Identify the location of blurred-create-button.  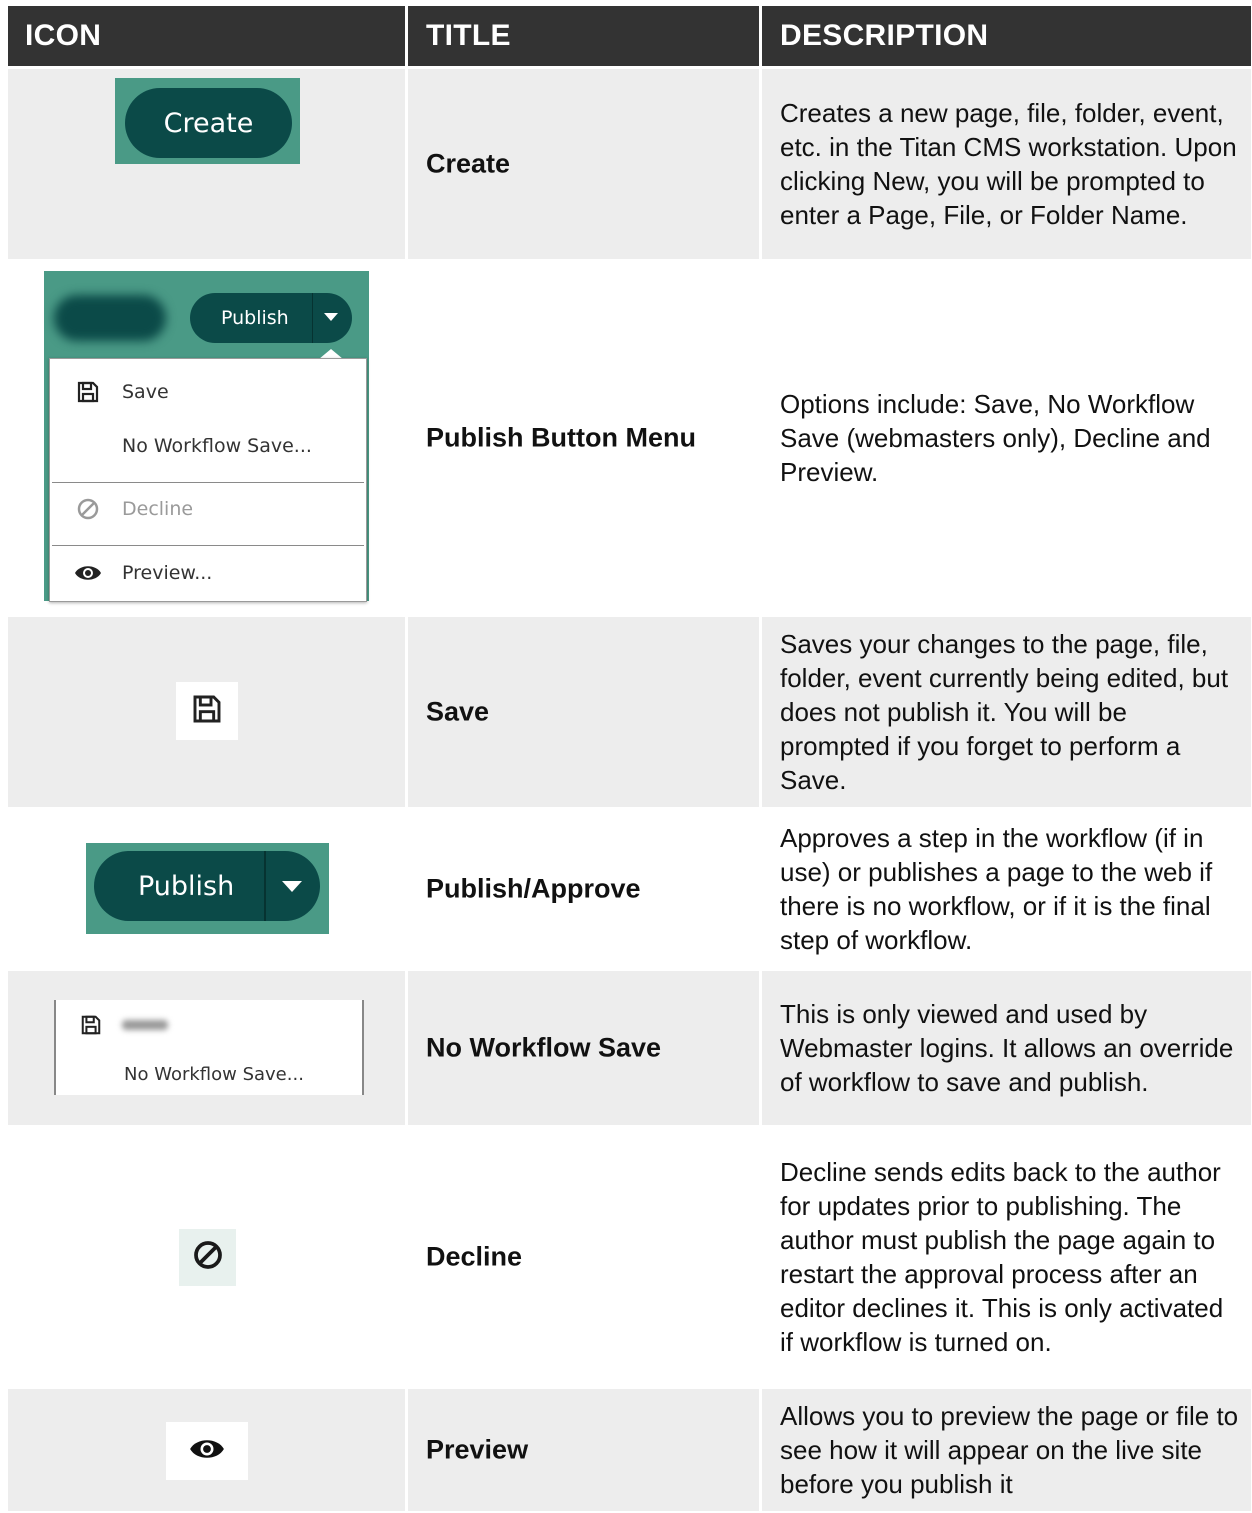
(110, 318).